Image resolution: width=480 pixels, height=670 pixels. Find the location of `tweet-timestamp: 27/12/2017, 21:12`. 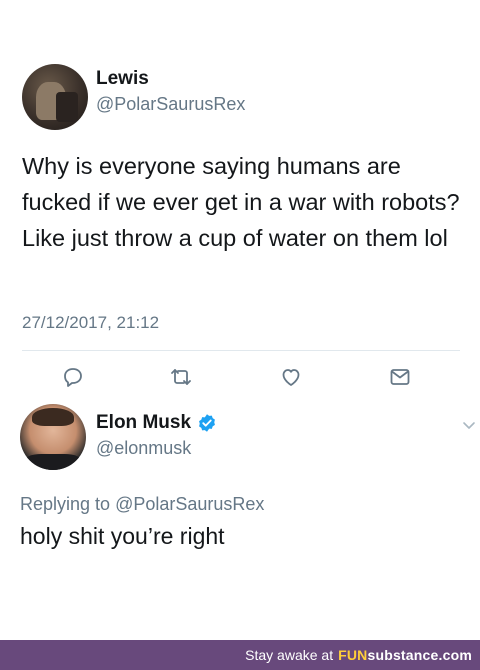

tweet-timestamp: 27/12/2017, 21:12 is located at coordinates (90, 323).